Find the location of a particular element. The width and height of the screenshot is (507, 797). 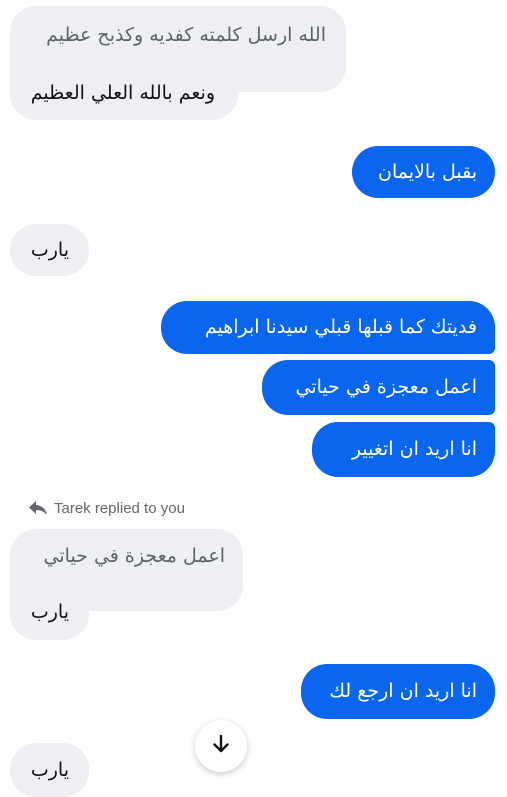

reply-indicator: Tarek replied to you is located at coordinates (106, 508).